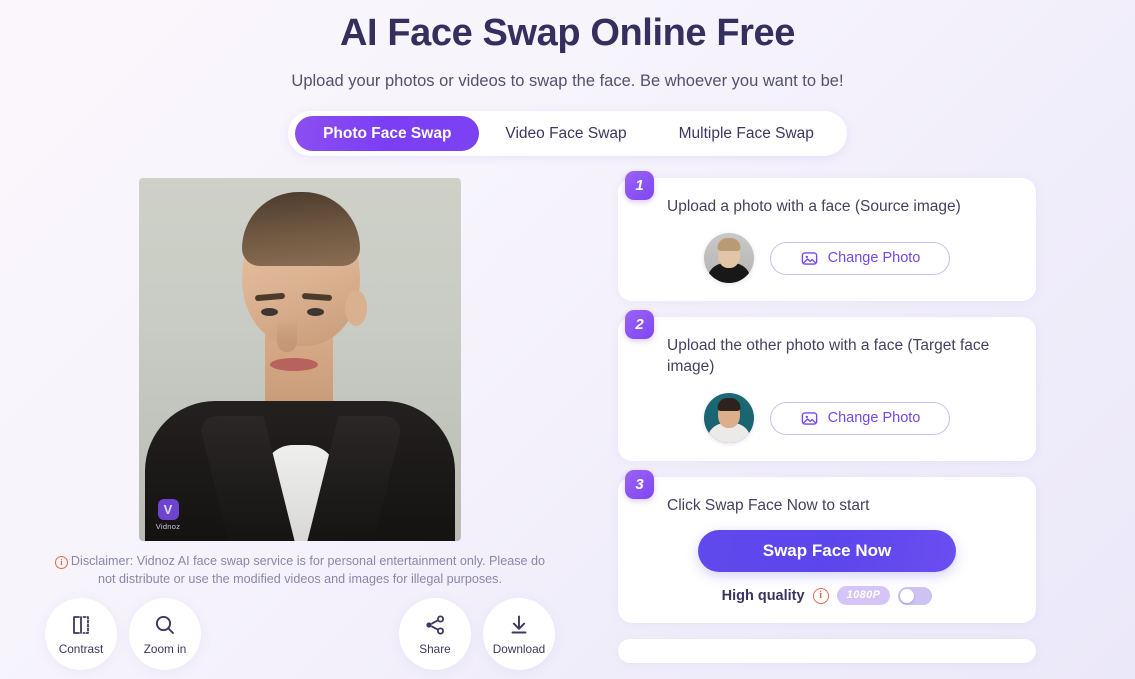 The height and width of the screenshot is (679, 1135). Describe the element at coordinates (300, 636) in the screenshot. I see `image-toolbar: Contrast Zoom in Share Download` at that location.